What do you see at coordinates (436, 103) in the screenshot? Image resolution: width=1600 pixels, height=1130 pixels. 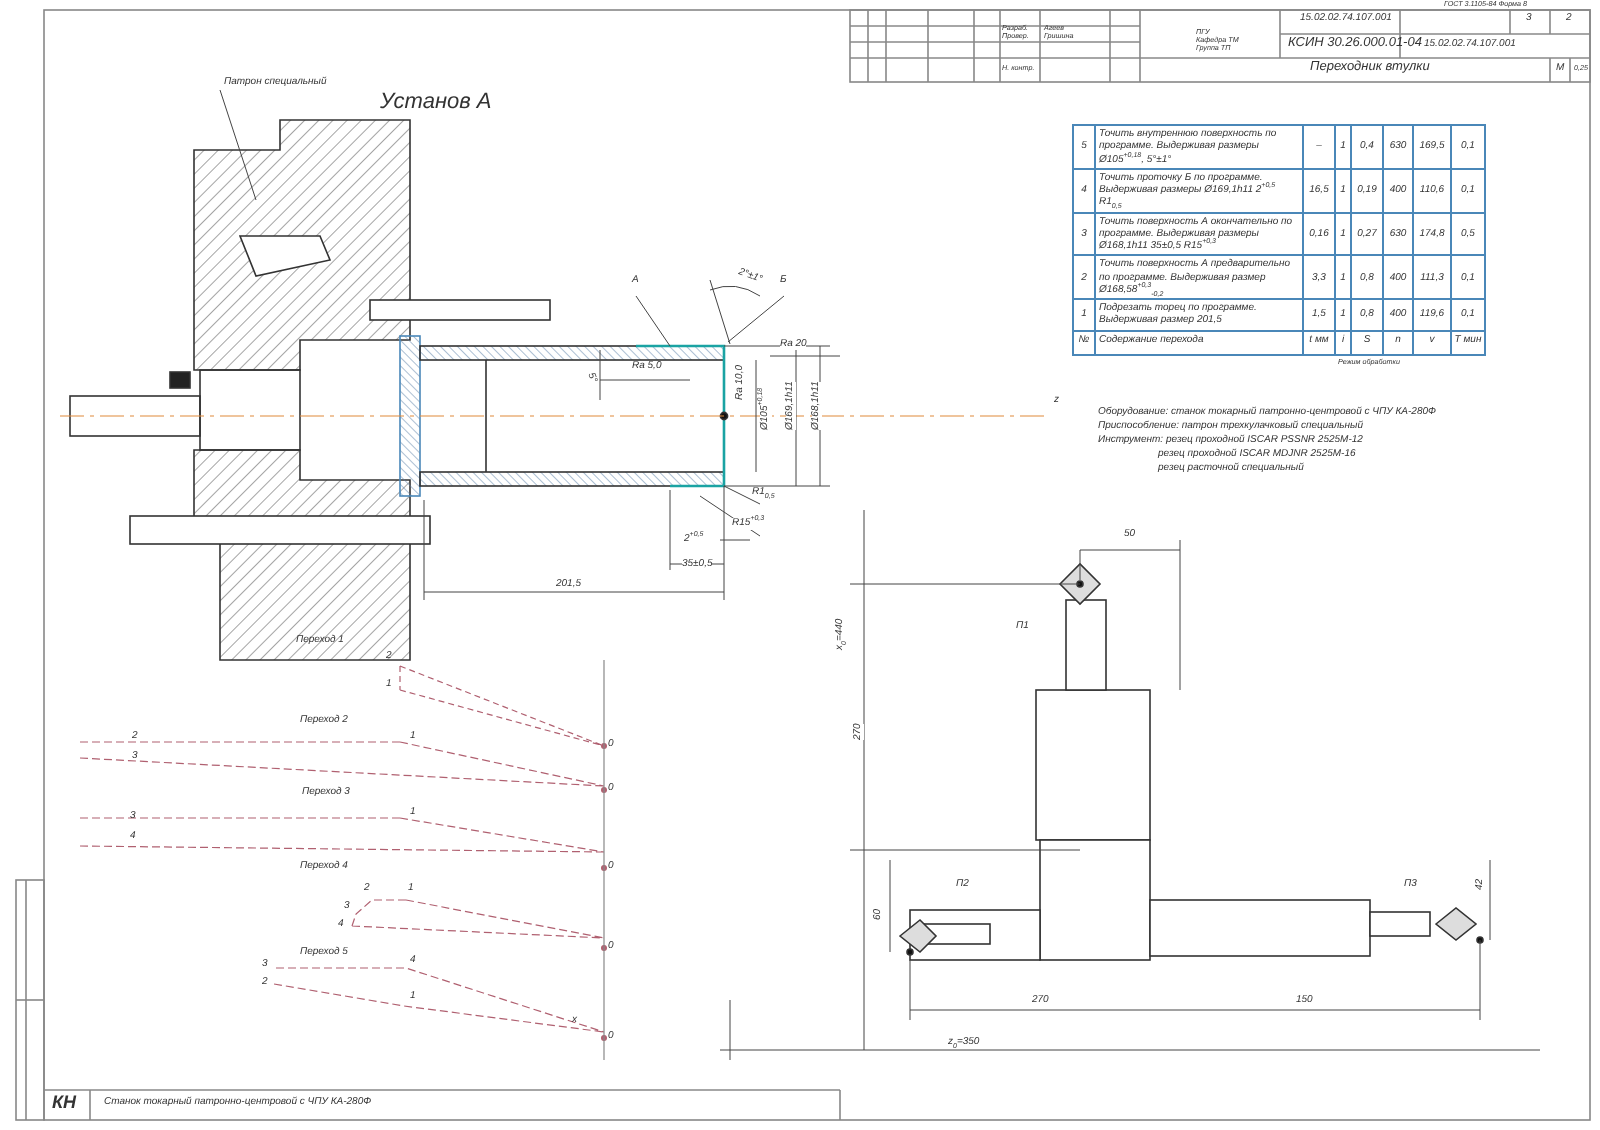 I see `setup-title: Установ А` at bounding box center [436, 103].